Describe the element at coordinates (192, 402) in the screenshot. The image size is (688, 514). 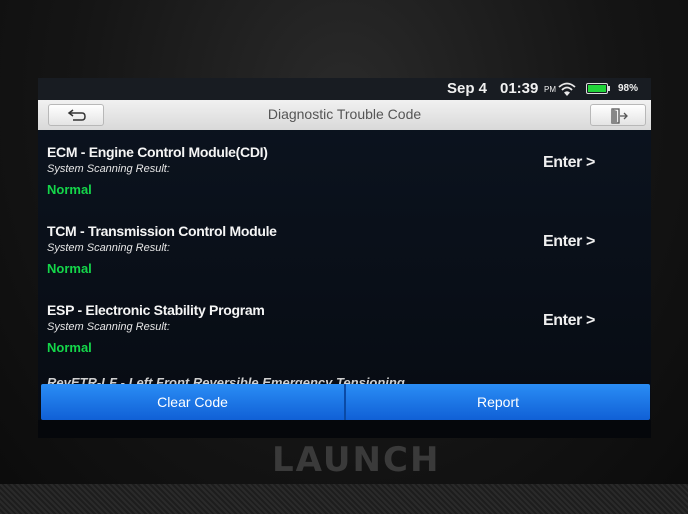
I see `clear-code-button: Clear Code` at that location.